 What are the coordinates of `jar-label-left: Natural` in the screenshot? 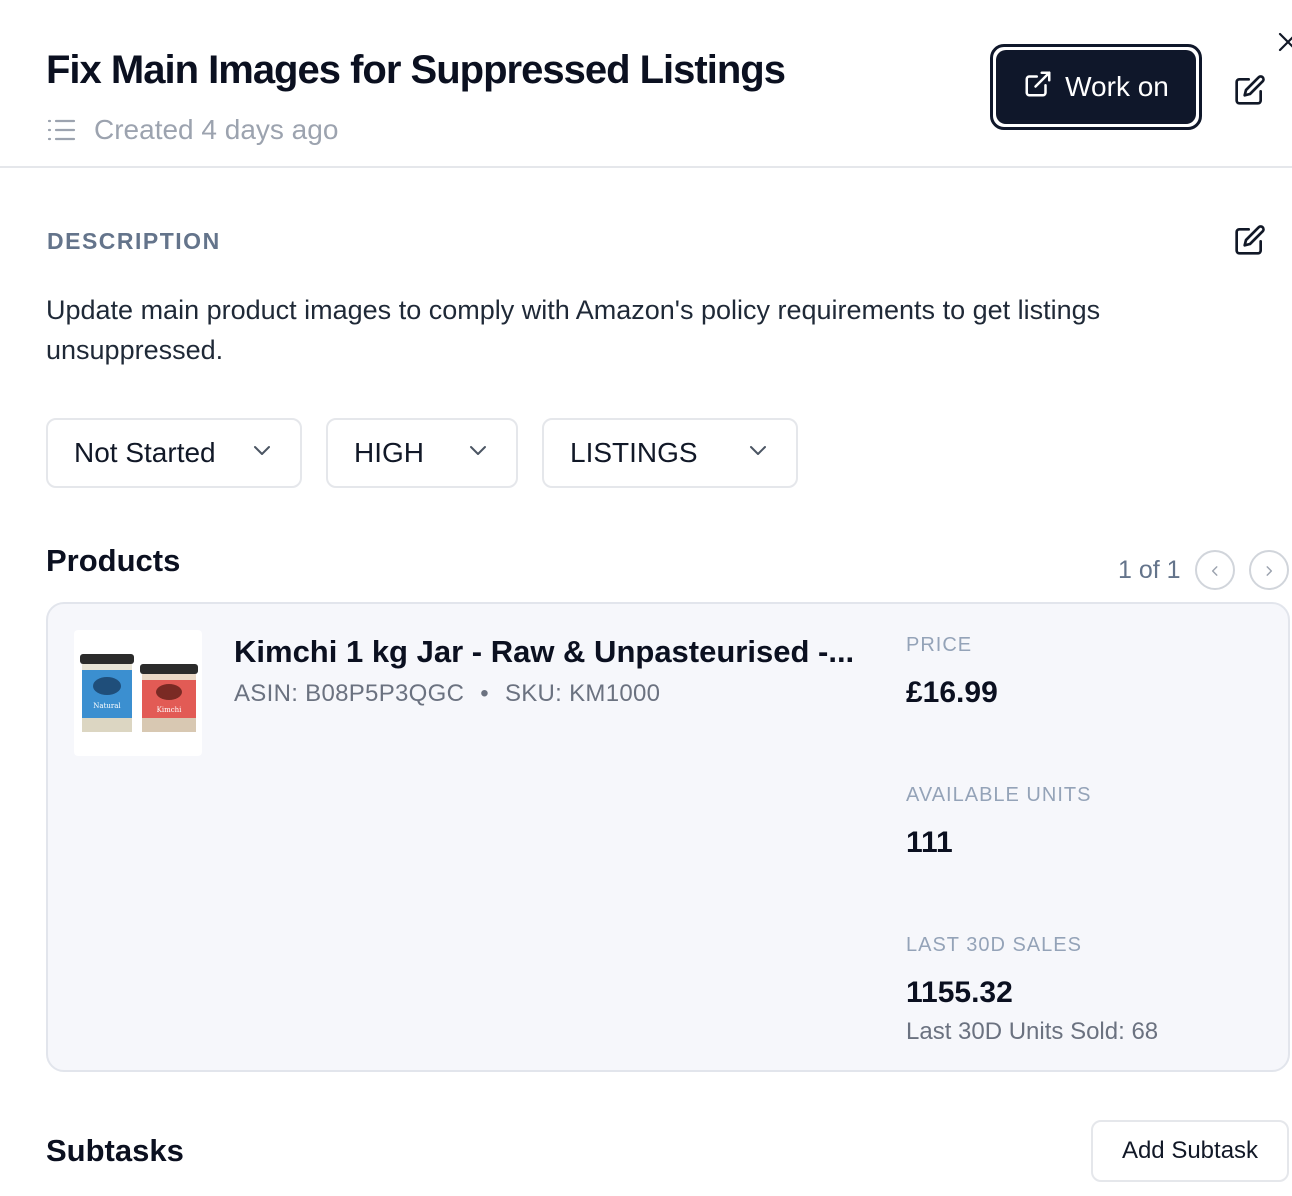 It's located at (107, 706).